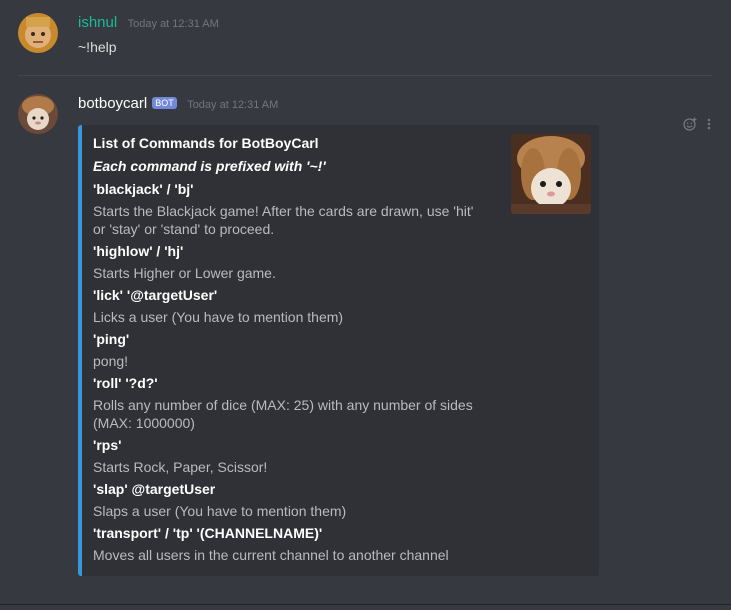  What do you see at coordinates (220, 511) in the screenshot?
I see `field-value: Slaps a user (You have to mention them)` at bounding box center [220, 511].